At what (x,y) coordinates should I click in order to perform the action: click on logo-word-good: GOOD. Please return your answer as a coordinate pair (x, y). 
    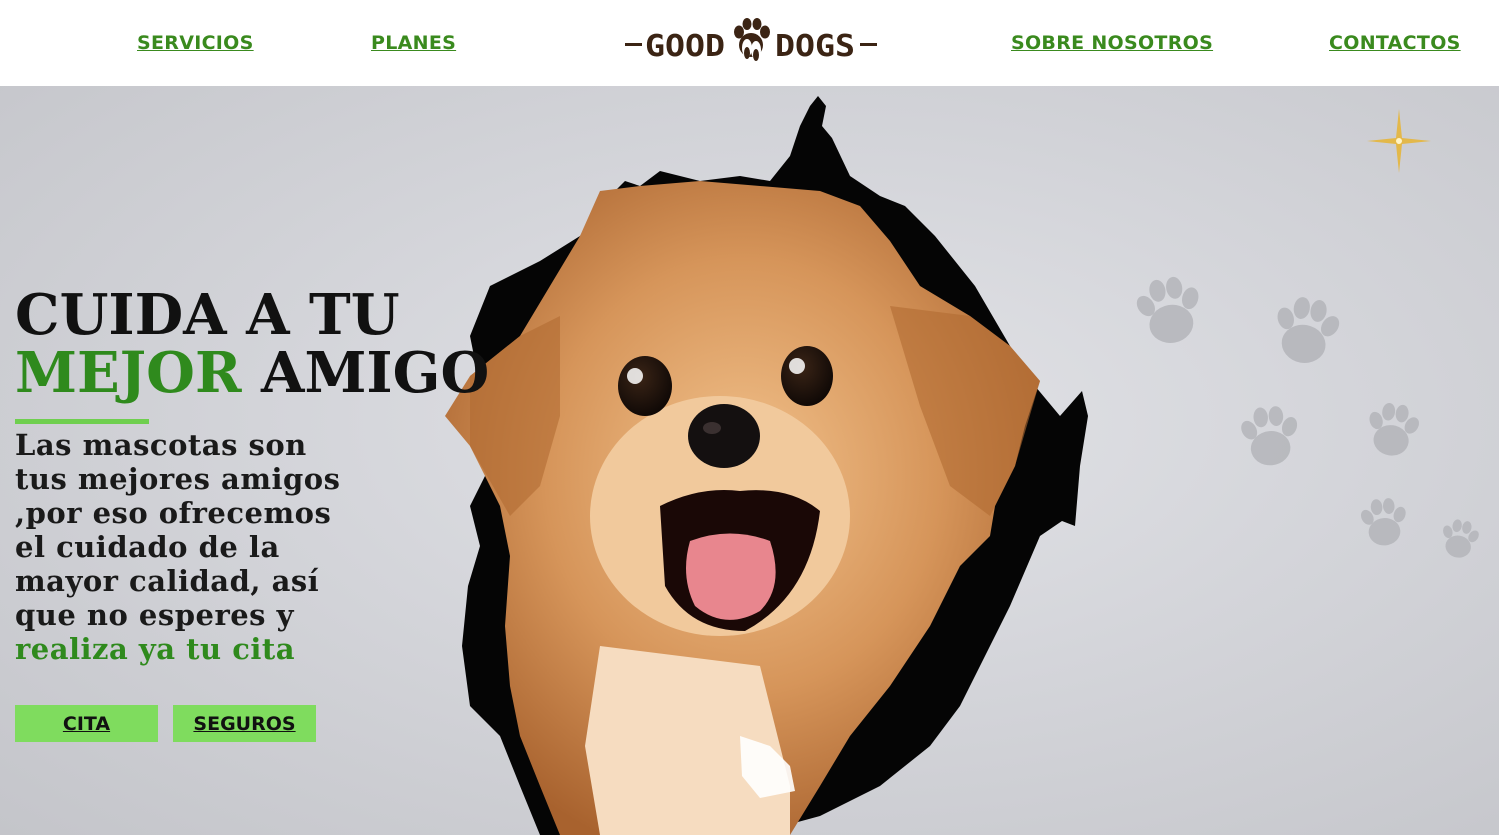
    Looking at the image, I should click on (685, 46).